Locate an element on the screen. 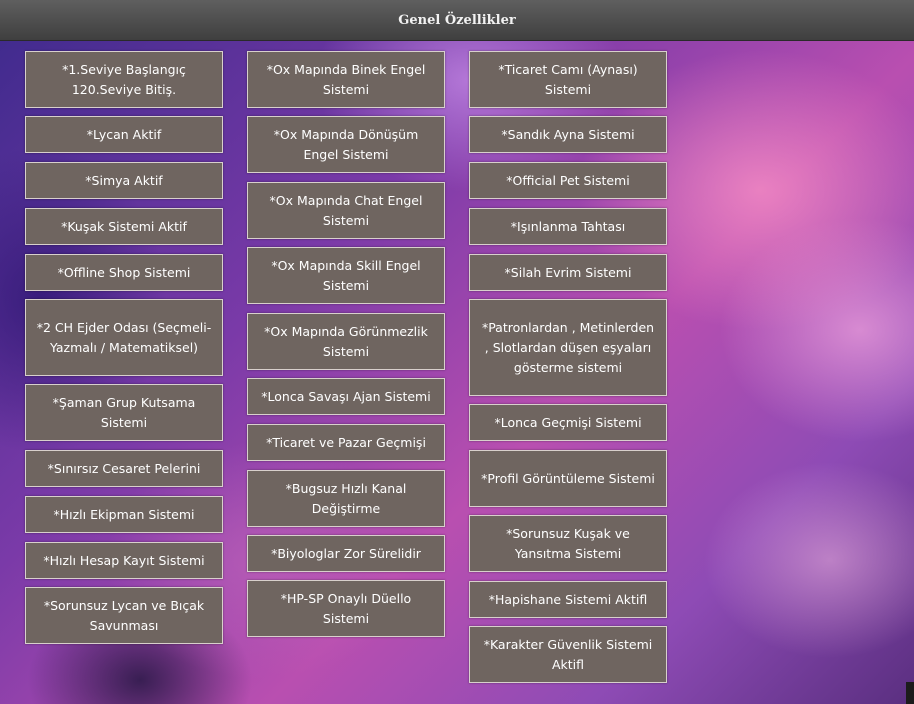 The height and width of the screenshot is (704, 914). feature-item: *Ox Mapında Görünmezlik Sistemi is located at coordinates (346, 341).